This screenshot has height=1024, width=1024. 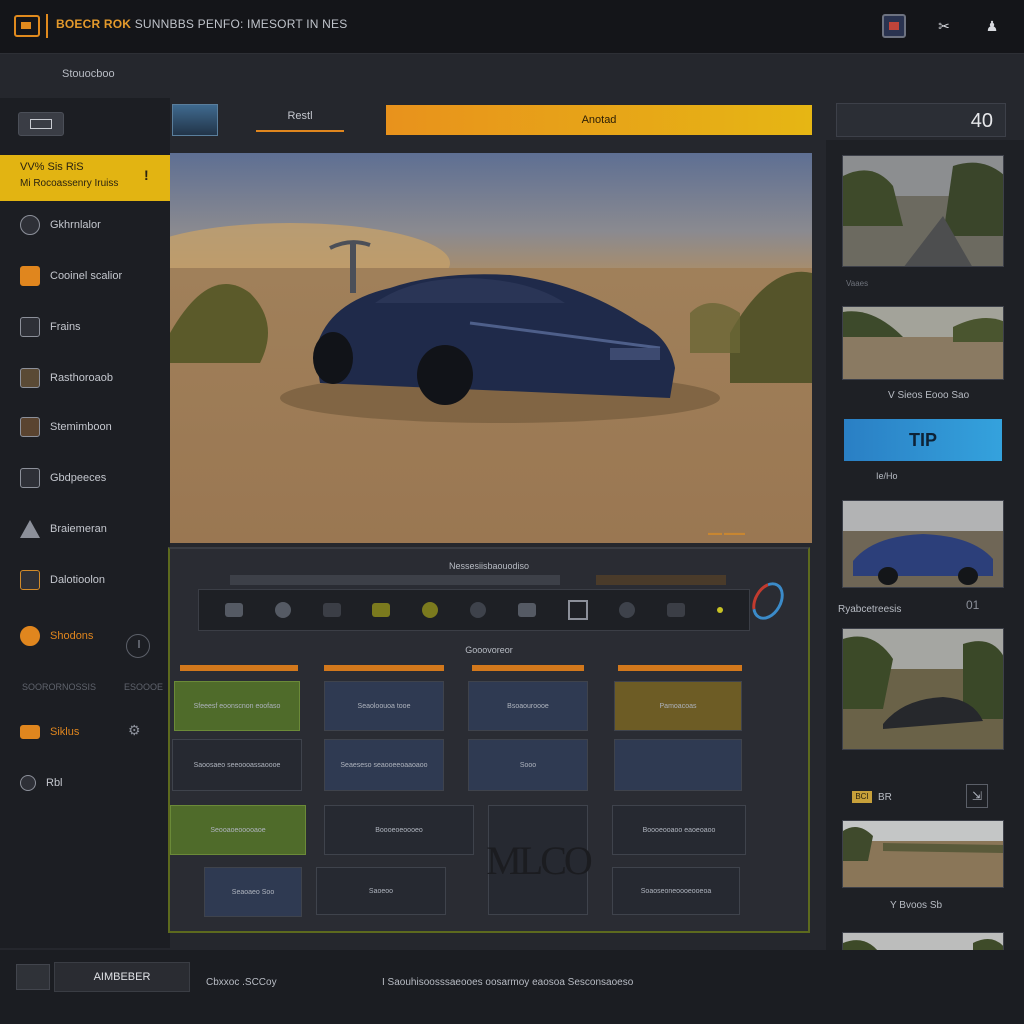 What do you see at coordinates (146, 175) in the screenshot?
I see `active-item-mark: !` at bounding box center [146, 175].